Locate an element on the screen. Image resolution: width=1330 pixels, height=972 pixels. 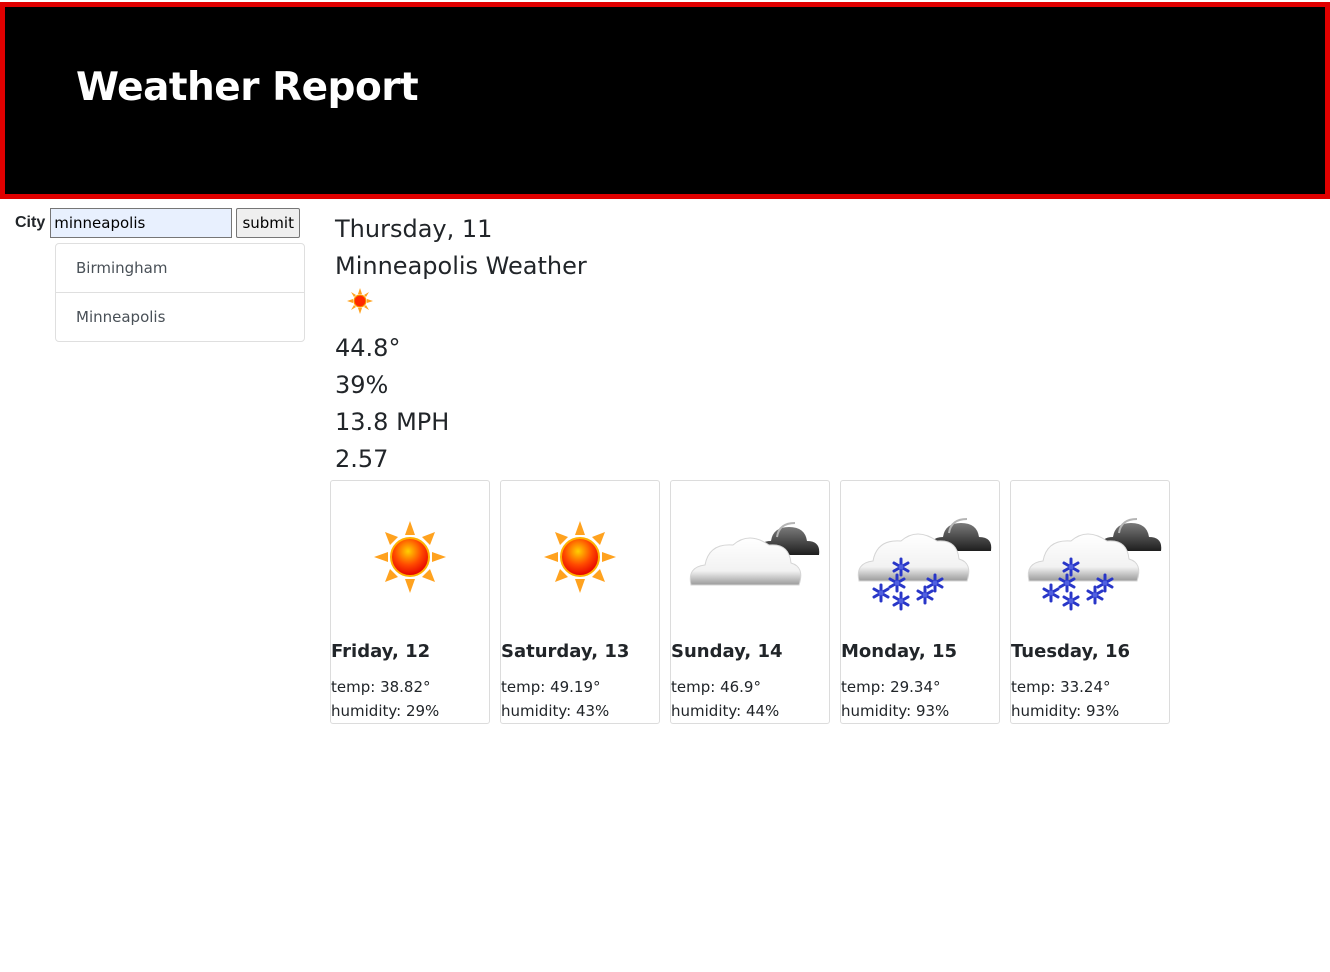
forecast-temp: temp: 46.9° is located at coordinates (716, 687).